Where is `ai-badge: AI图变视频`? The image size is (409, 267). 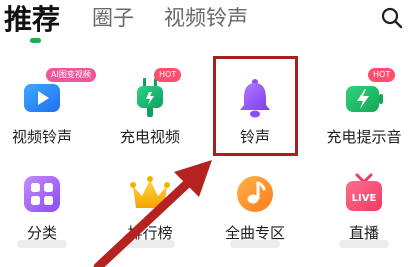
ai-badge: AI图变视频 is located at coordinates (71, 75).